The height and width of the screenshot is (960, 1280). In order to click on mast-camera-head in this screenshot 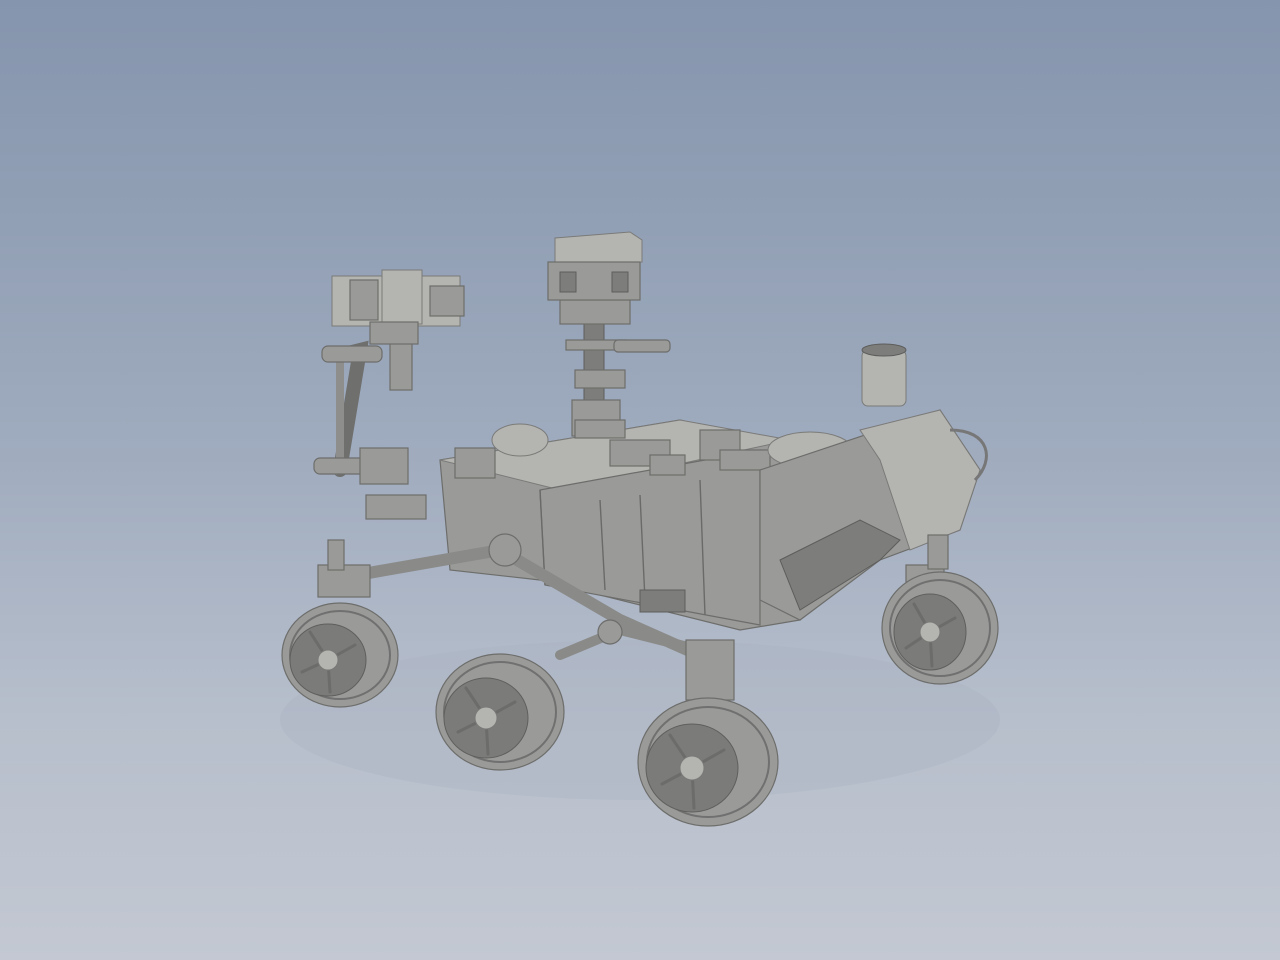, I will do `click(595, 266)`.